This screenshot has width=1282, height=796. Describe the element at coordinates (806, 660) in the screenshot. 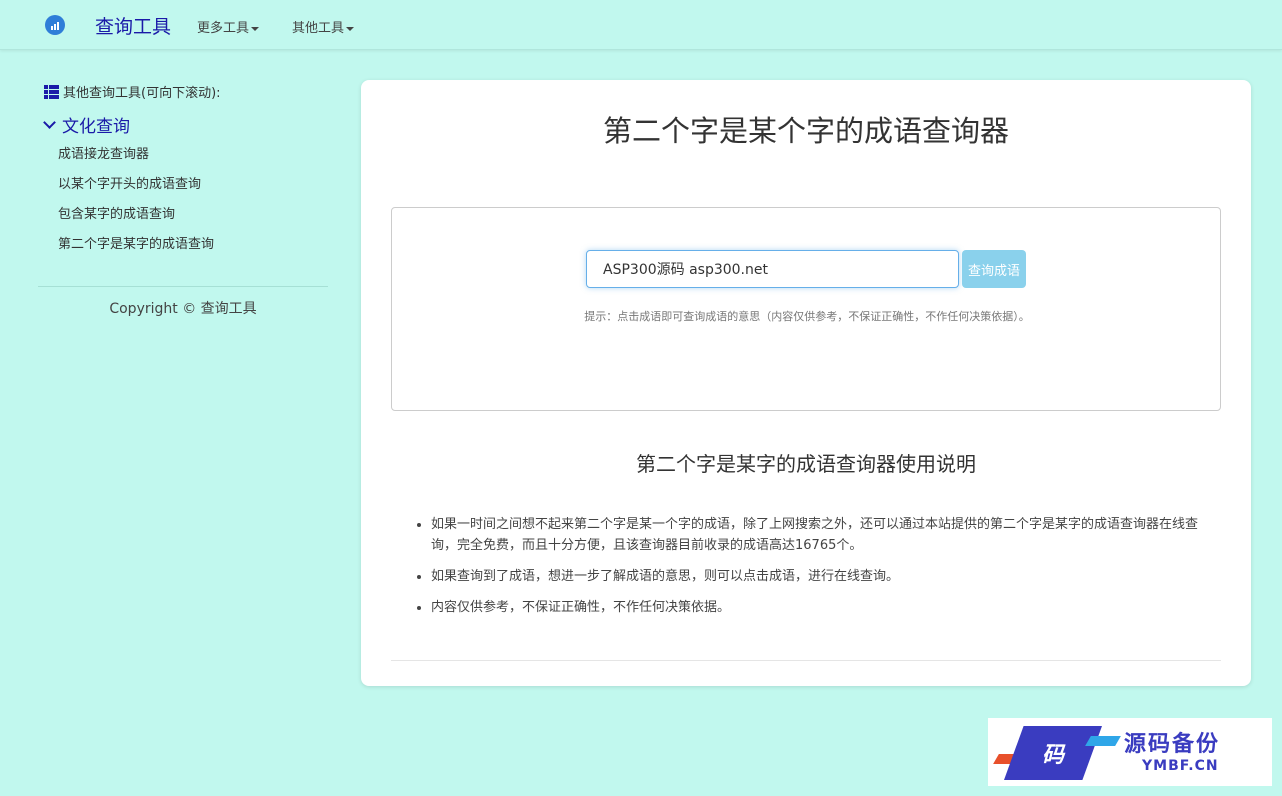

I see `content-divider` at that location.